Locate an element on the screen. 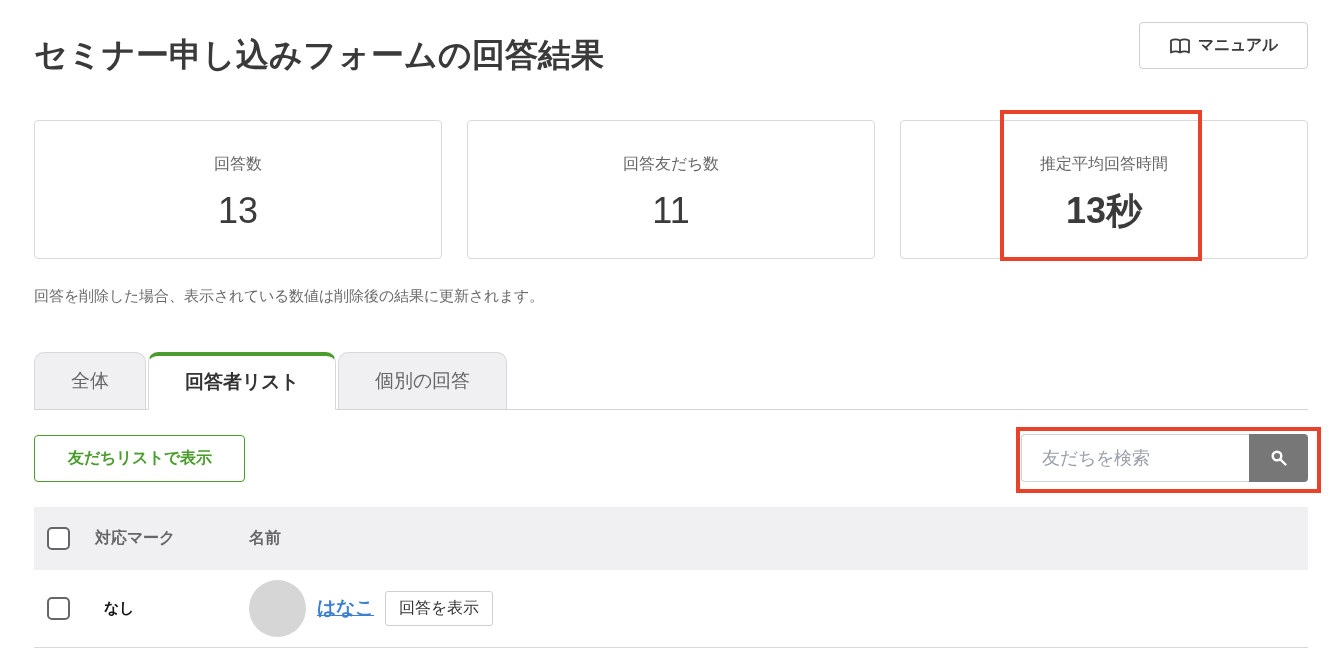 The height and width of the screenshot is (668, 1338). name-link: はなこ is located at coordinates (345, 608).